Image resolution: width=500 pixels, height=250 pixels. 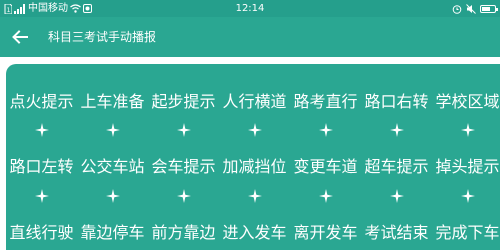 What do you see at coordinates (466, 165) in the screenshot?
I see `u-turn-tip-button: 掉头提示` at bounding box center [466, 165].